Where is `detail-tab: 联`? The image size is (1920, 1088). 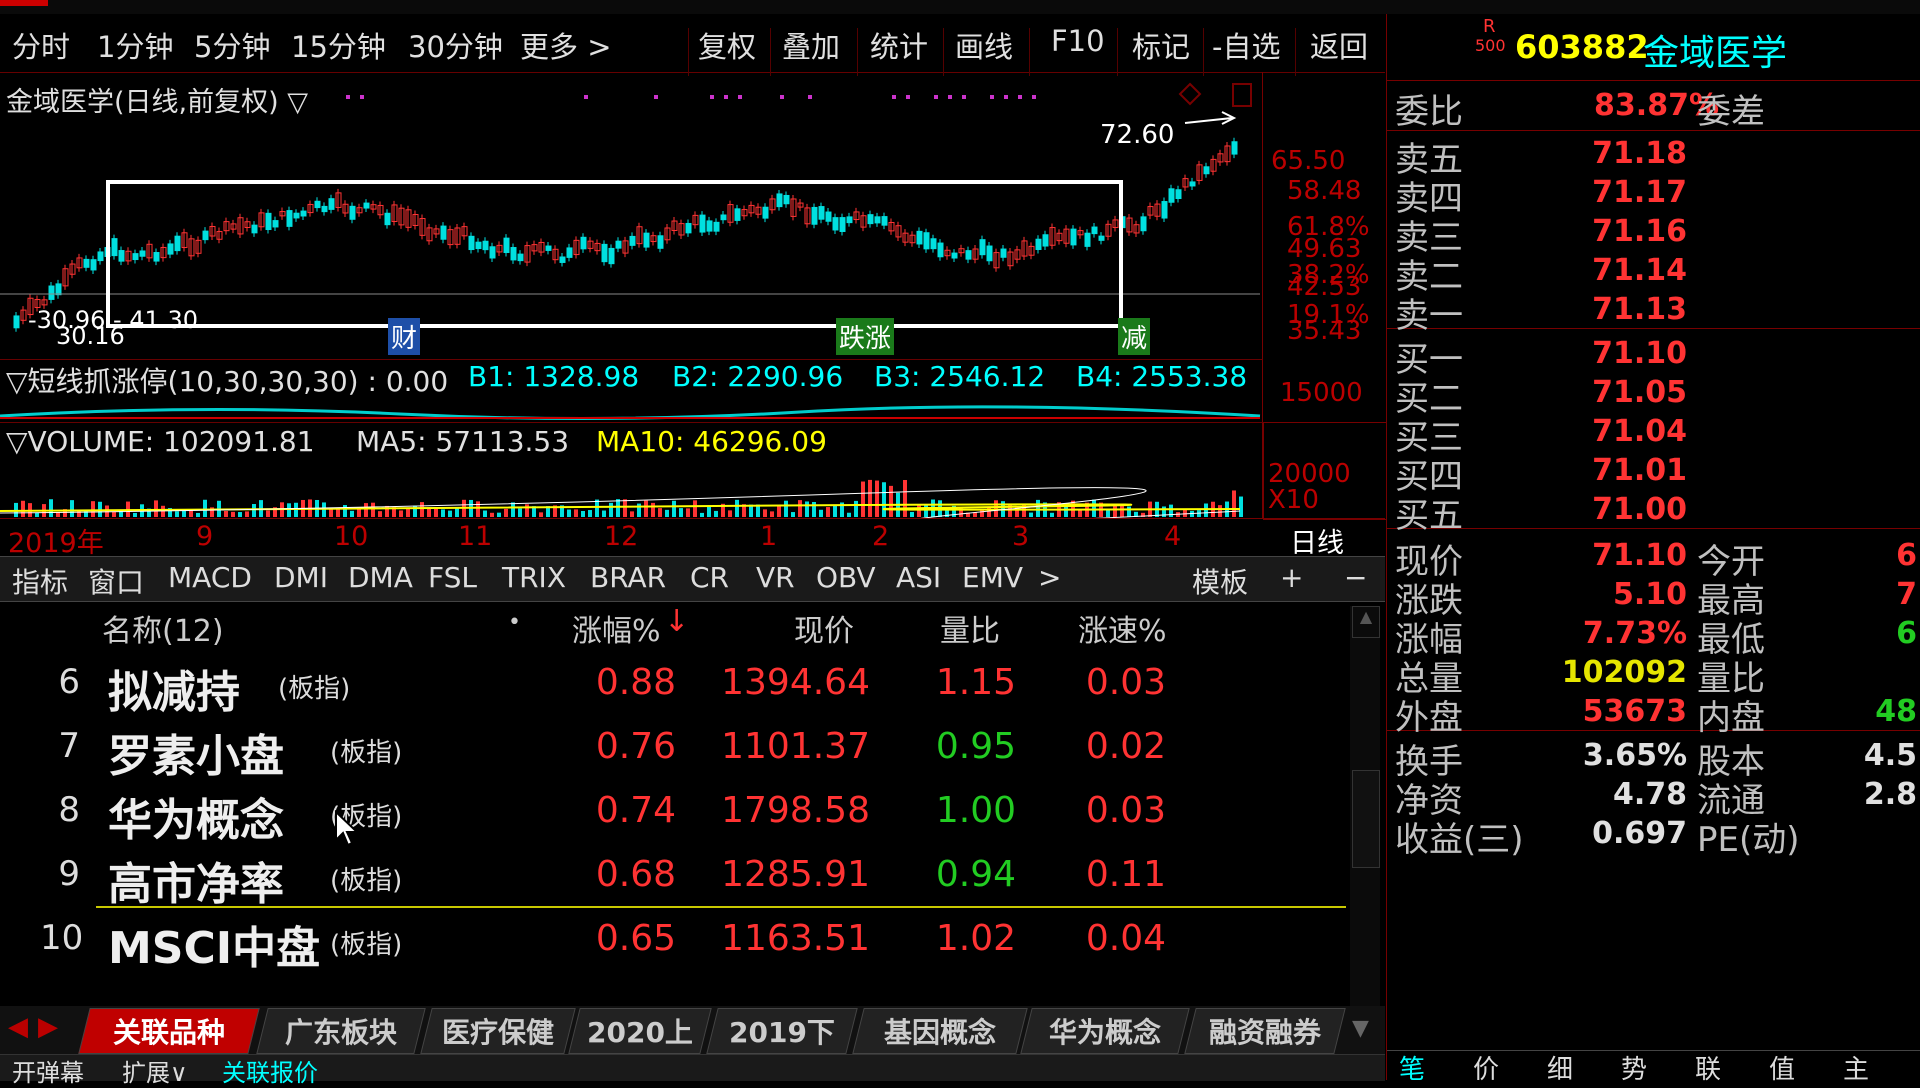 detail-tab: 联 is located at coordinates (1708, 1067).